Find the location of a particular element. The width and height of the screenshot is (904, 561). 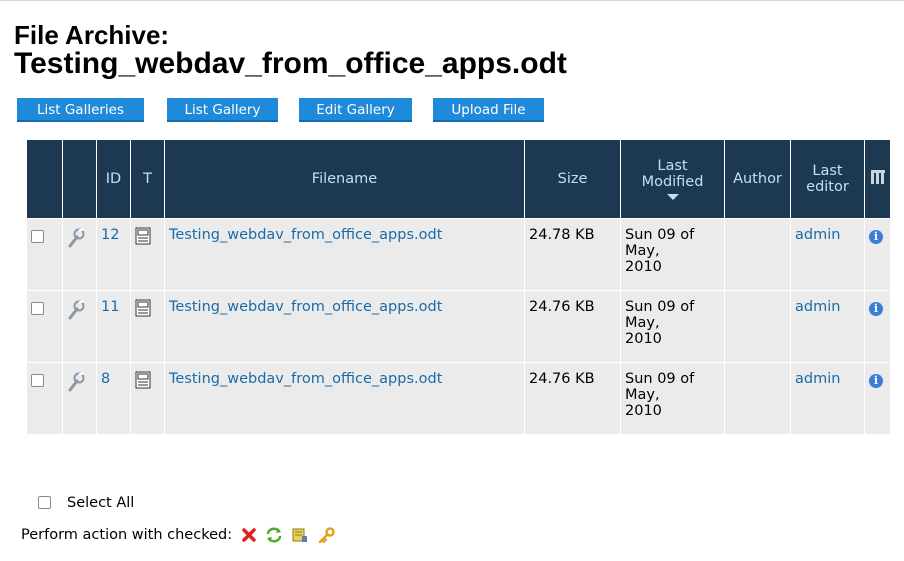

header-last-modified-label-1: Last is located at coordinates (672, 166).